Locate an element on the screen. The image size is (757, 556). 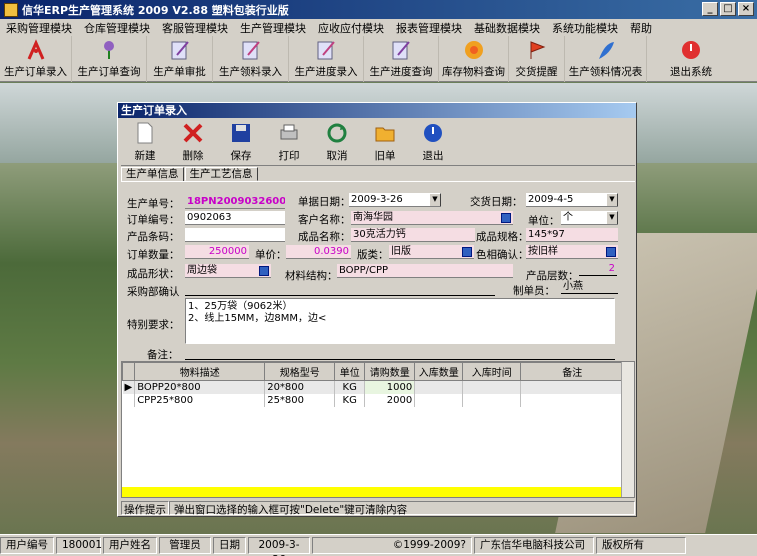
unit-label: 单位： is located at coordinates (544, 221).